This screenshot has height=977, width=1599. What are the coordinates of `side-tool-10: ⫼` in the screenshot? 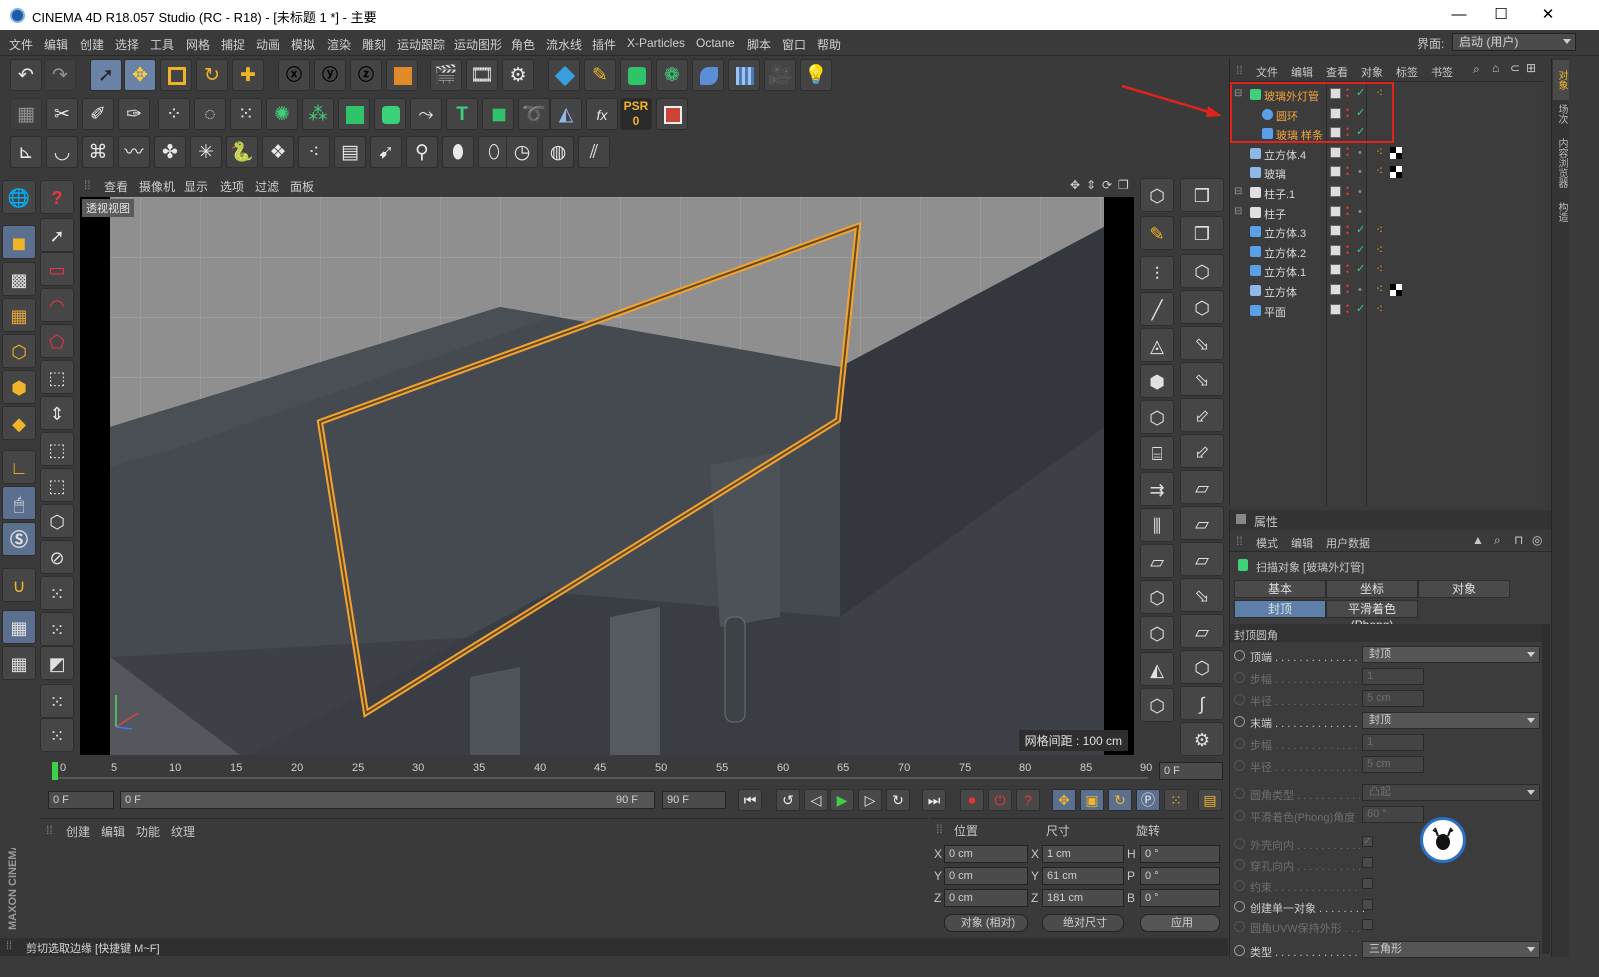 It's located at (1157, 525).